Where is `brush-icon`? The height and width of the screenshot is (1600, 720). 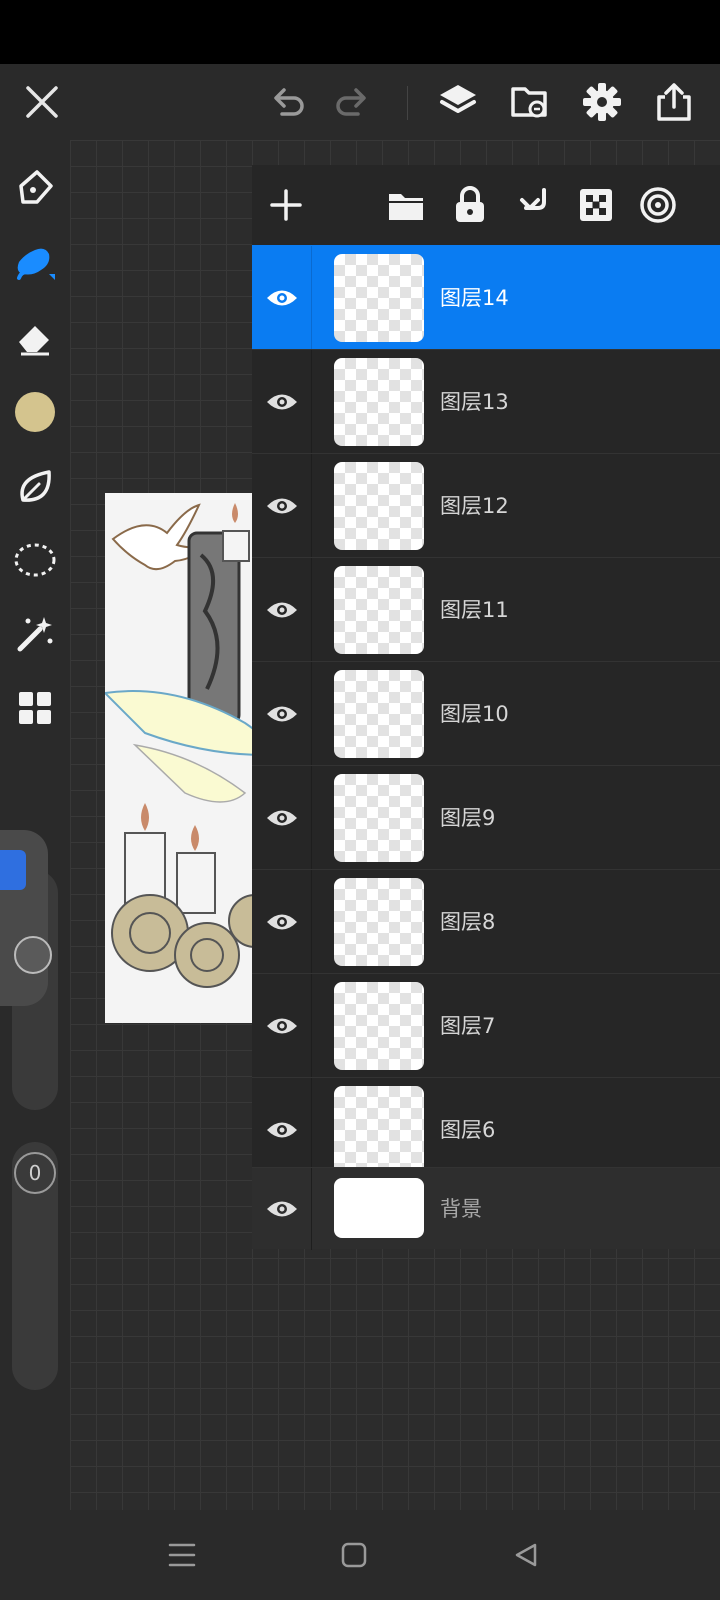 brush-icon is located at coordinates (35, 264).